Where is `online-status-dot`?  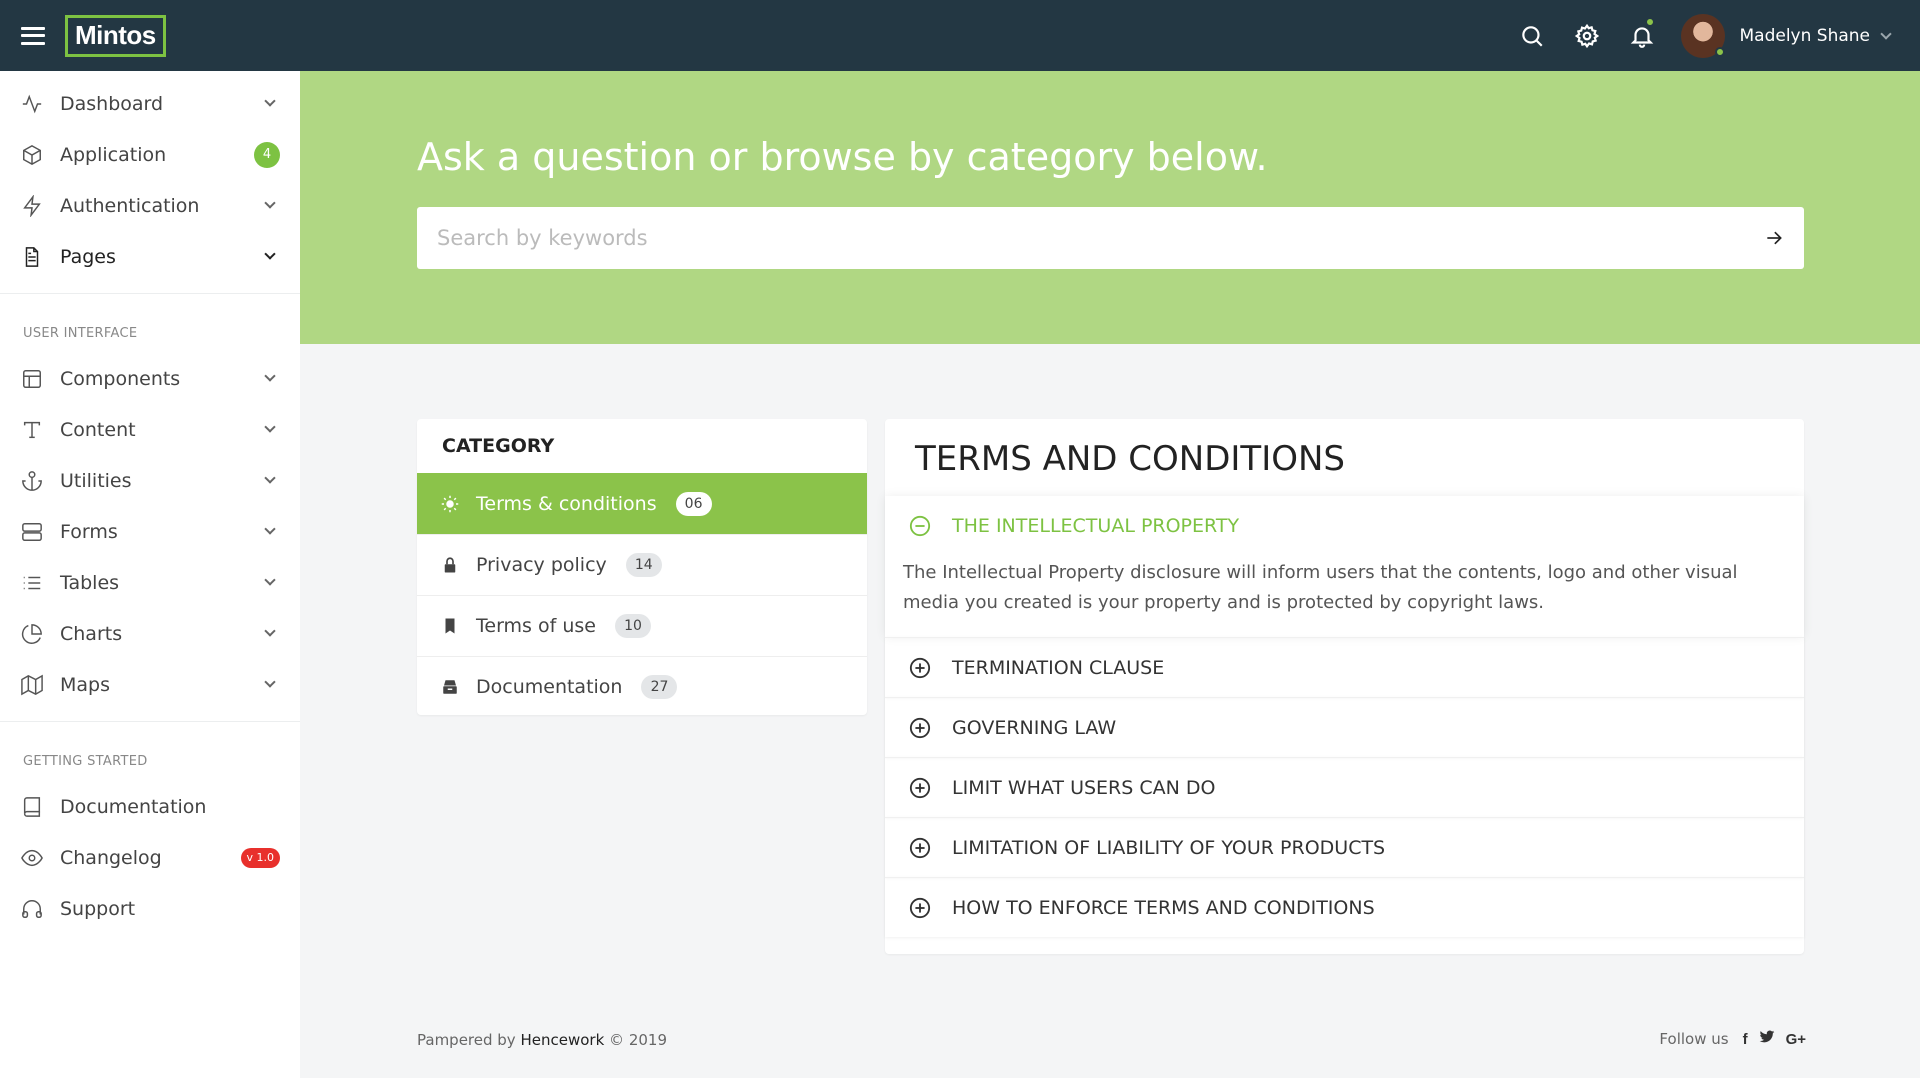 online-status-dot is located at coordinates (1720, 51).